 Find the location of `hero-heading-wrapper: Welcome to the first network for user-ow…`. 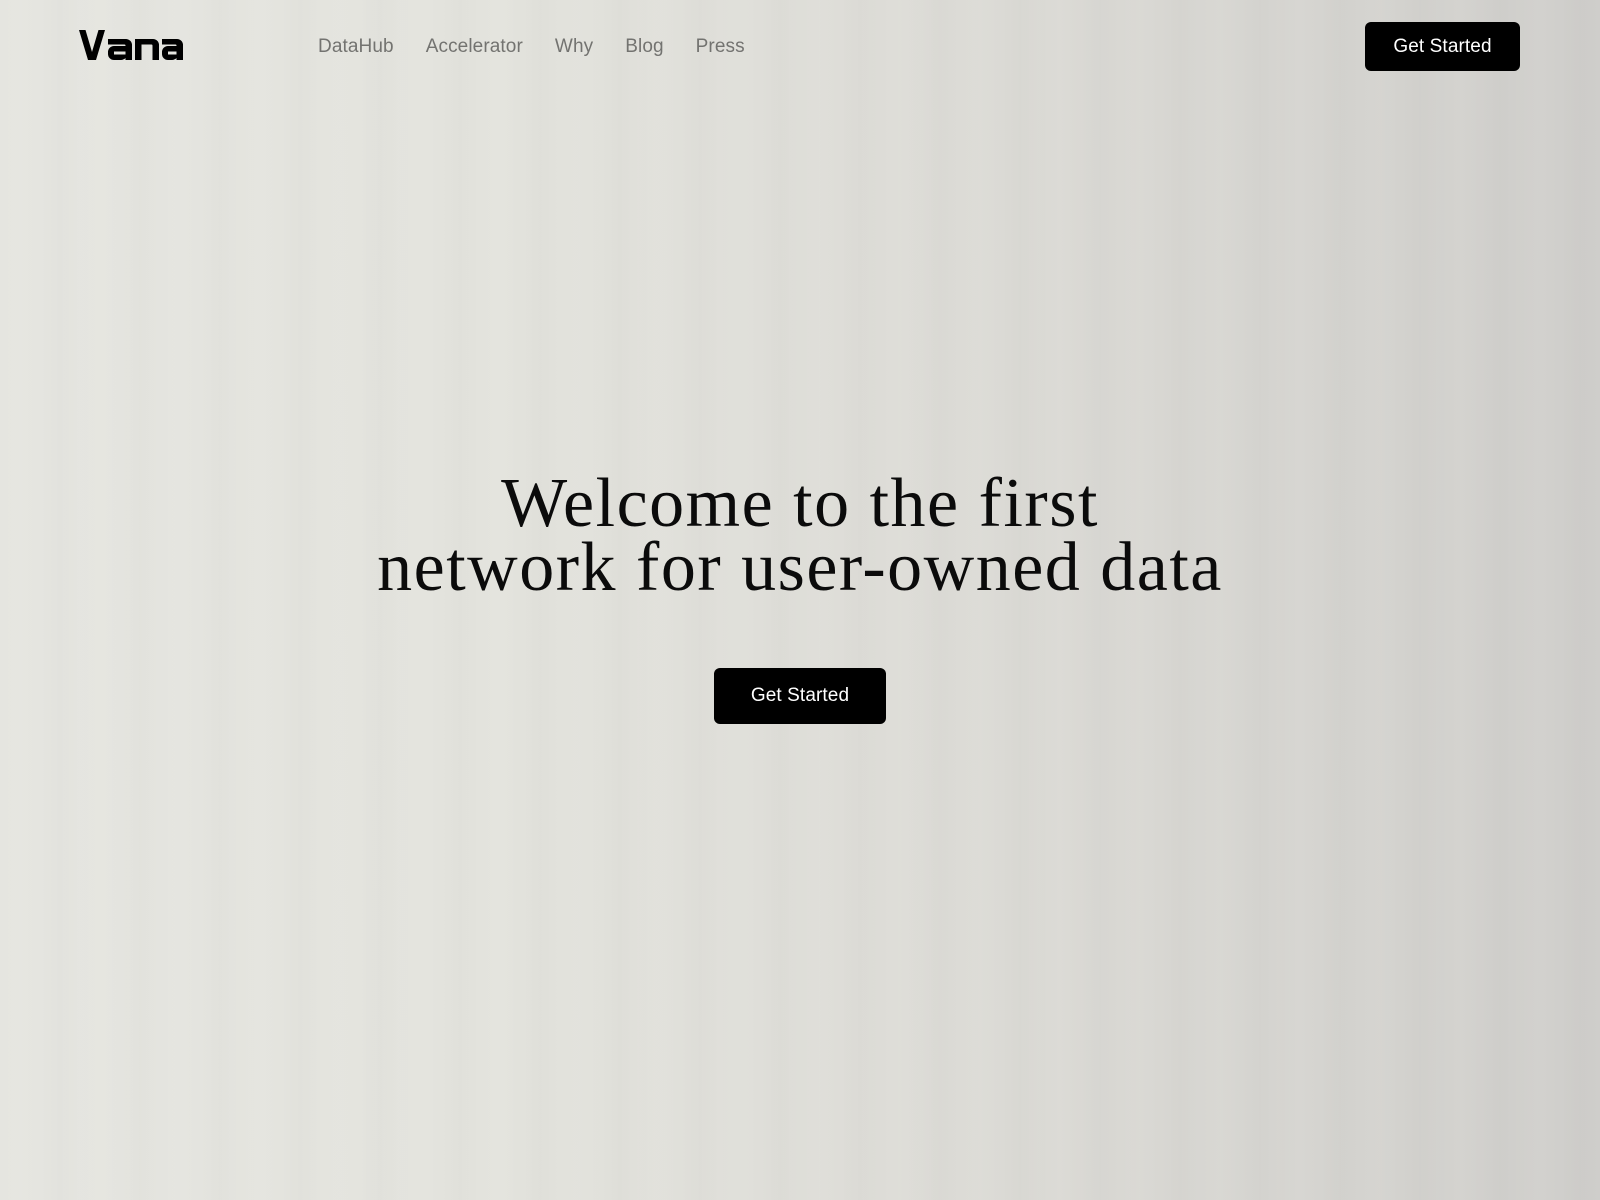

hero-heading-wrapper: Welcome to the first network for user-ow… is located at coordinates (800, 535).